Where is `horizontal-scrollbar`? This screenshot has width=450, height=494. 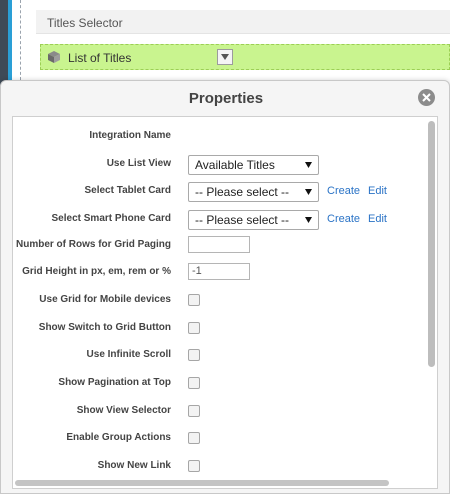
horizontal-scrollbar is located at coordinates (221, 483).